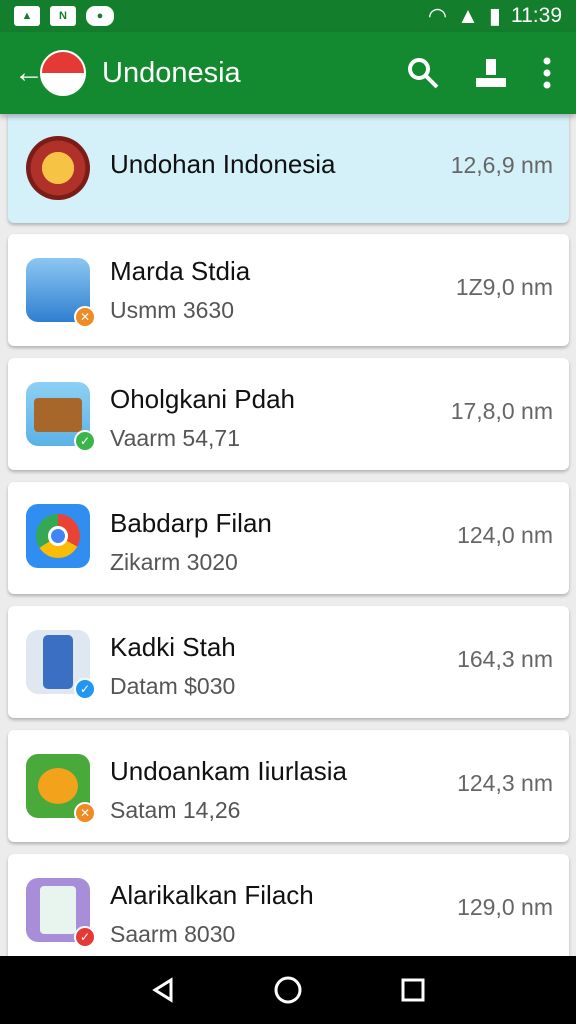 The image size is (576, 1024). Describe the element at coordinates (175, 438) in the screenshot. I see `list-item-subtitle: Vaarm 54,71` at that location.